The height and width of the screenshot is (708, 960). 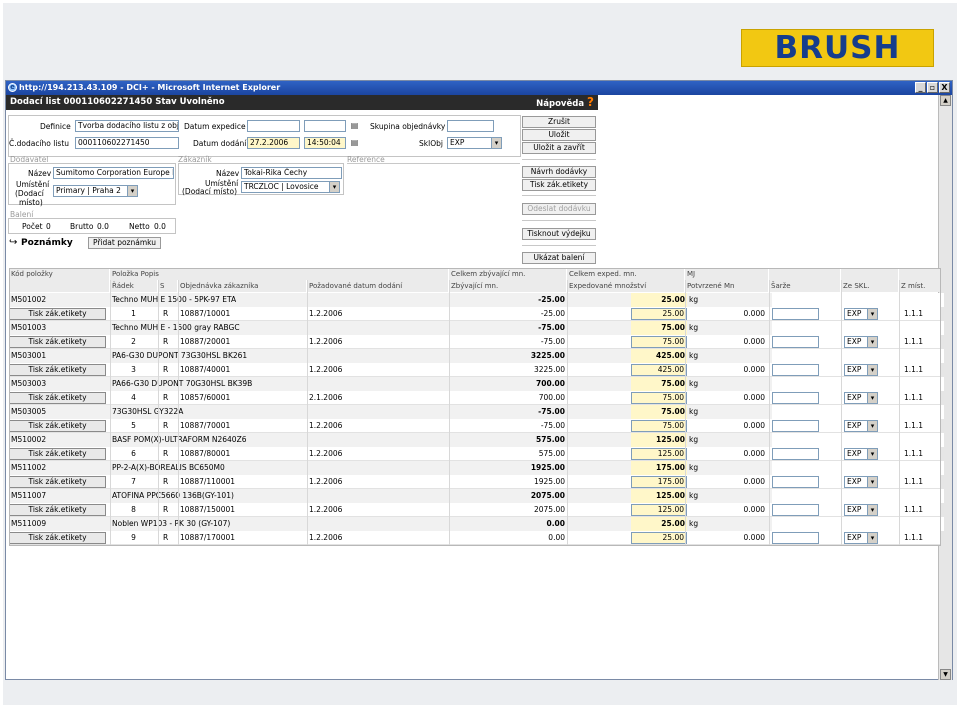 What do you see at coordinates (474, 143) in the screenshot?
I see `sklobj-select: EXP` at bounding box center [474, 143].